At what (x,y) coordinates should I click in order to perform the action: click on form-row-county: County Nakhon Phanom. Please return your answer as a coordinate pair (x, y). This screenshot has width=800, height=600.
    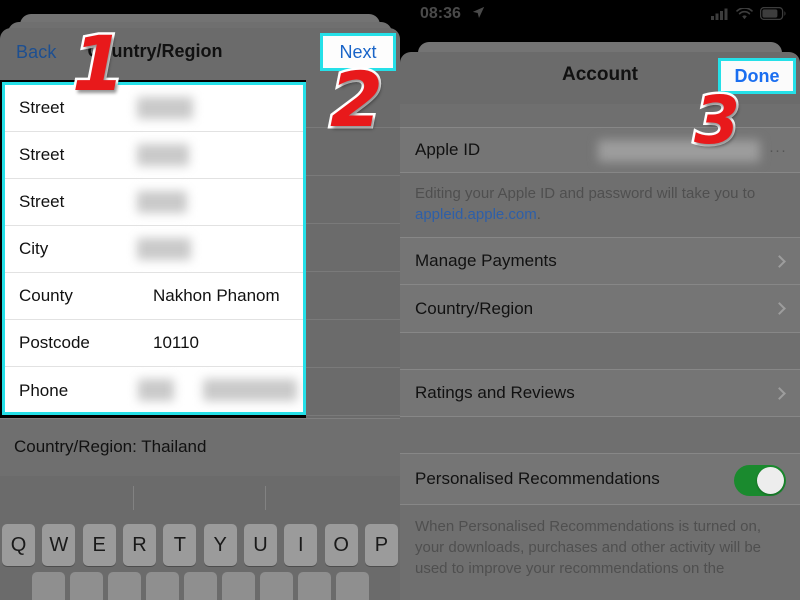
    Looking at the image, I should click on (154, 296).